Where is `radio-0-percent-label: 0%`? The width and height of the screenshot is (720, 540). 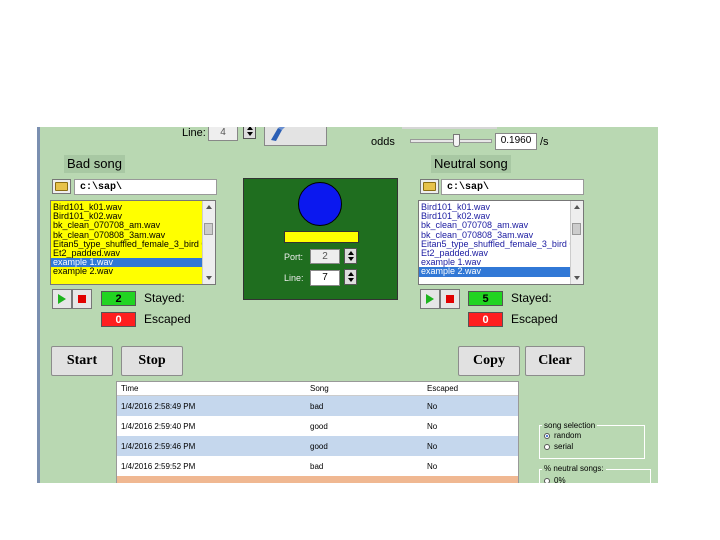
radio-0-percent-label: 0% is located at coordinates (560, 479).